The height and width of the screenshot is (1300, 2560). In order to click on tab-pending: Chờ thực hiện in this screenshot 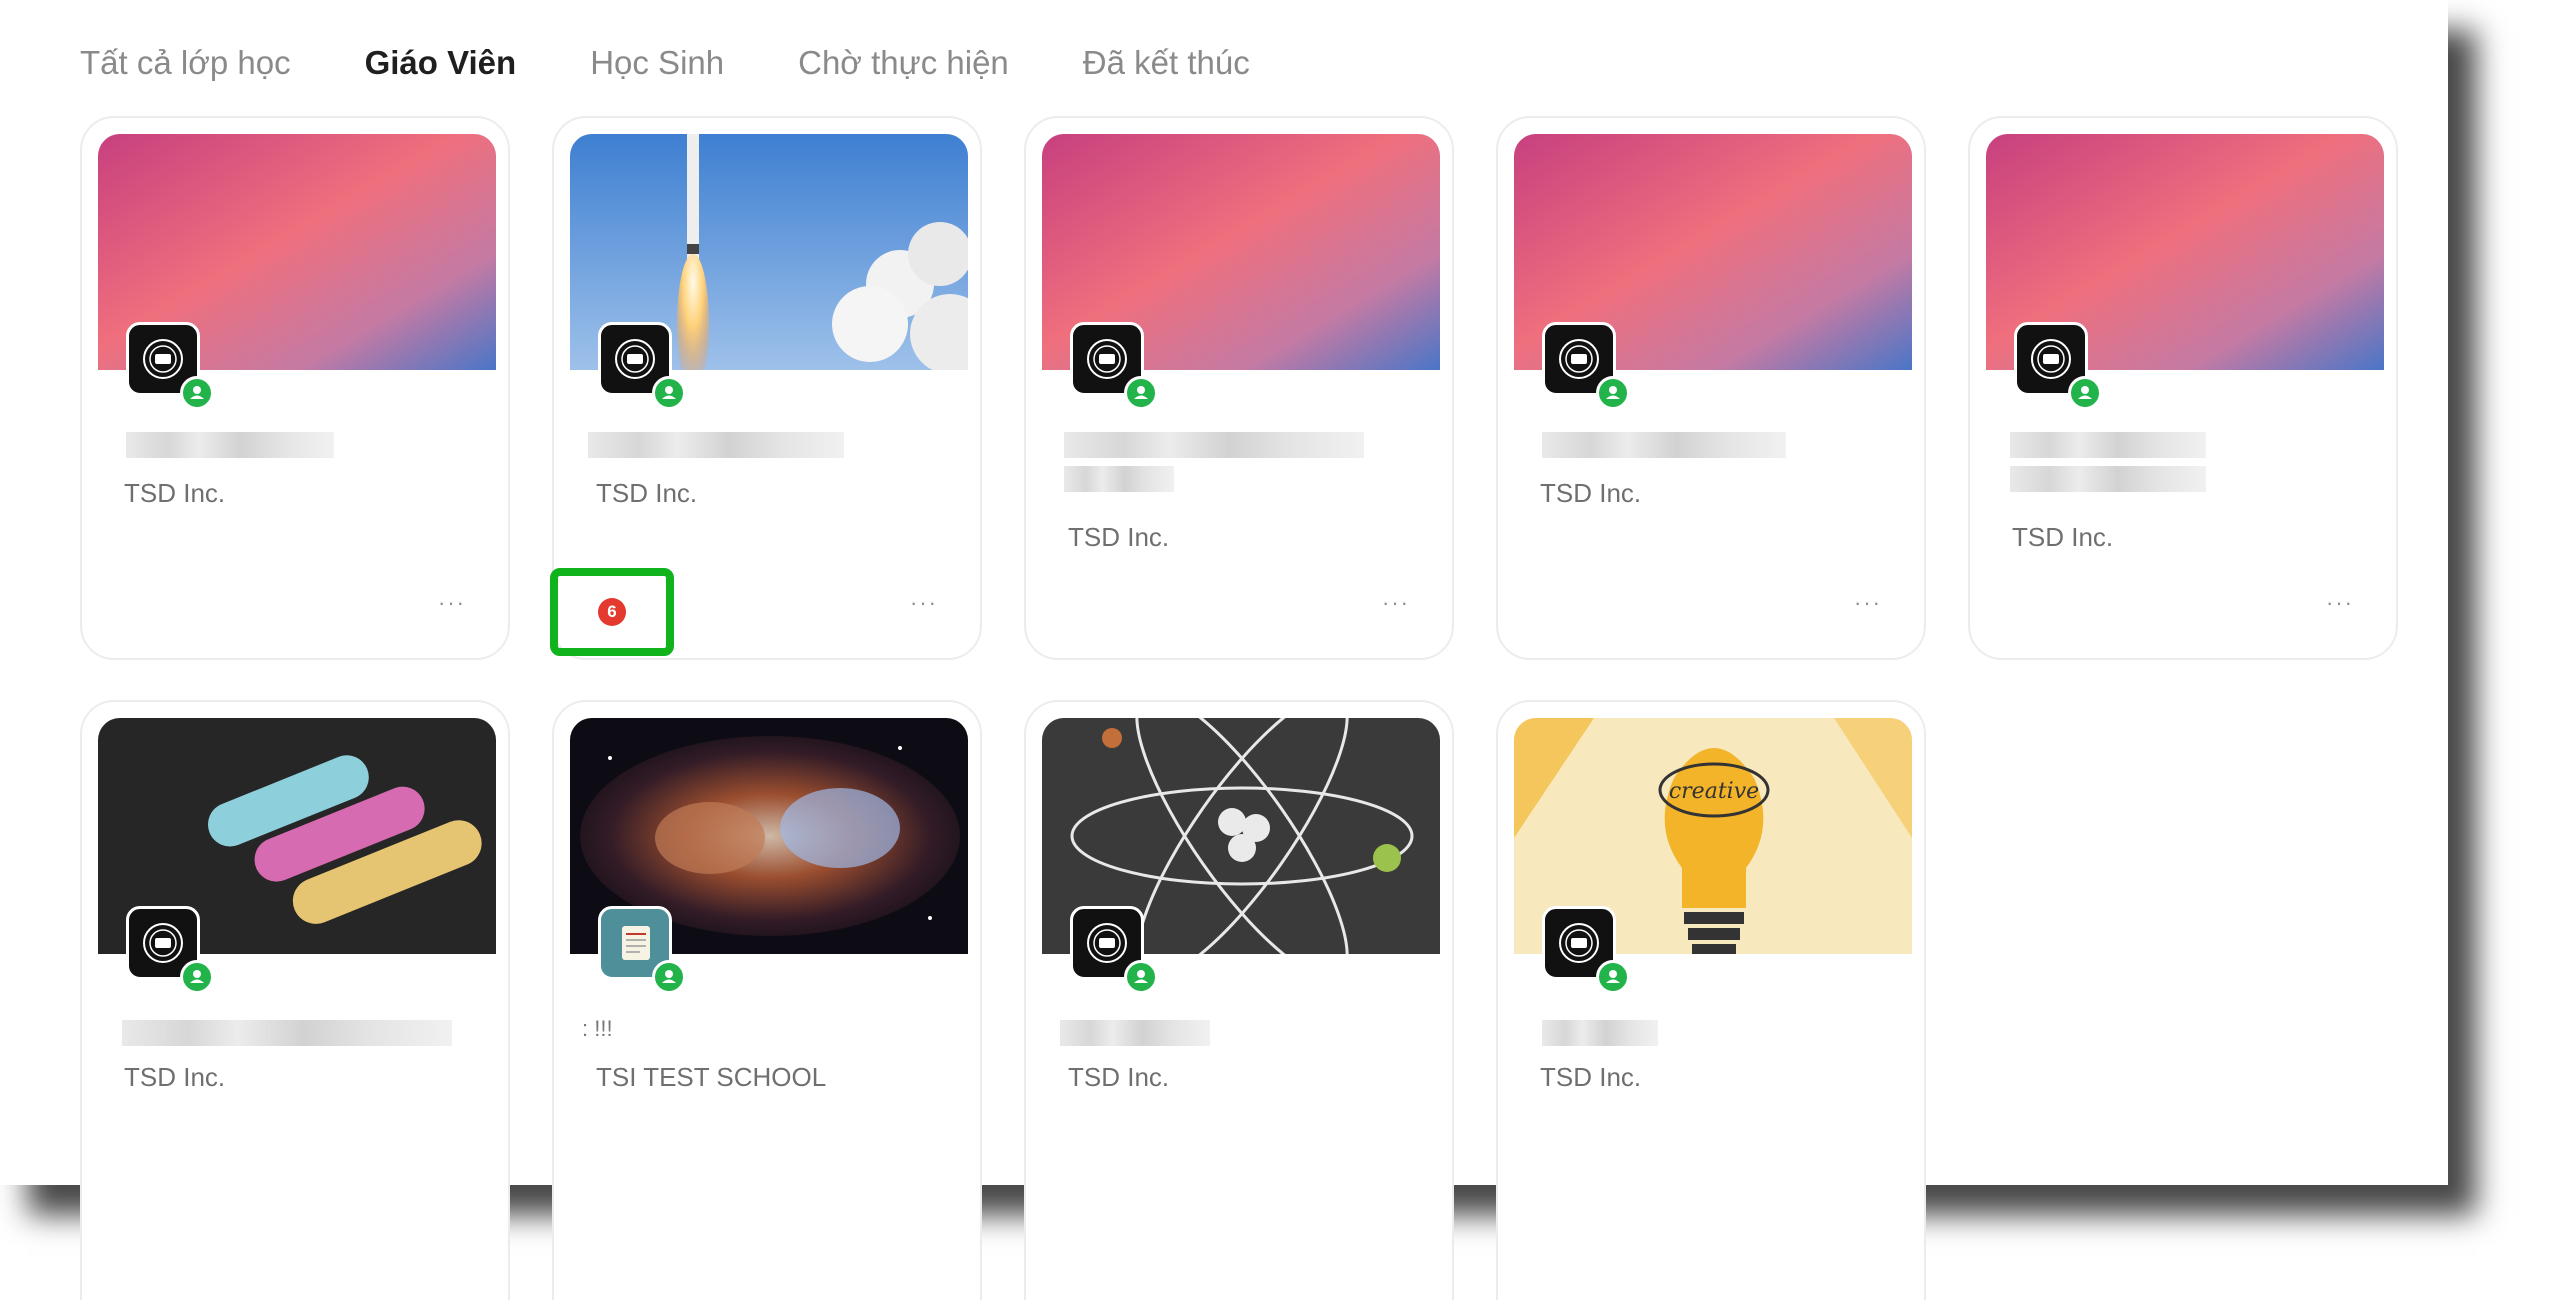, I will do `click(903, 63)`.